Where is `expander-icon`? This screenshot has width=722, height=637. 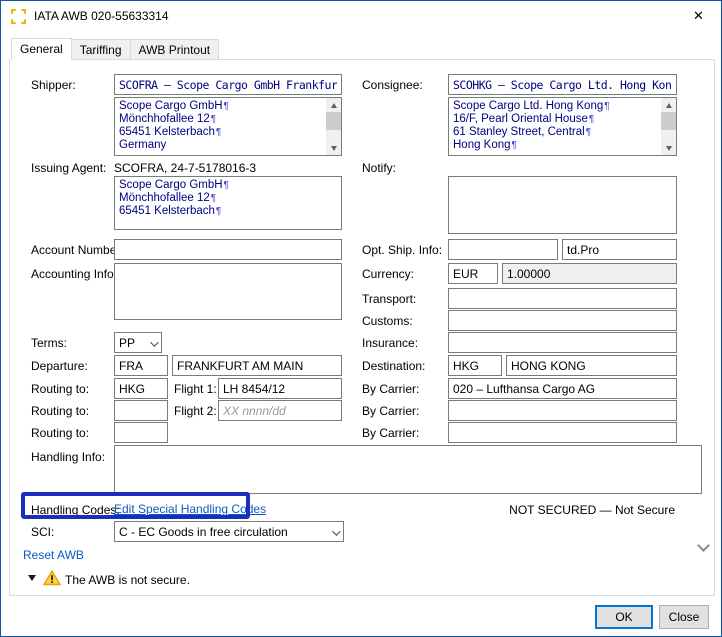
expander-icon is located at coordinates (32, 578).